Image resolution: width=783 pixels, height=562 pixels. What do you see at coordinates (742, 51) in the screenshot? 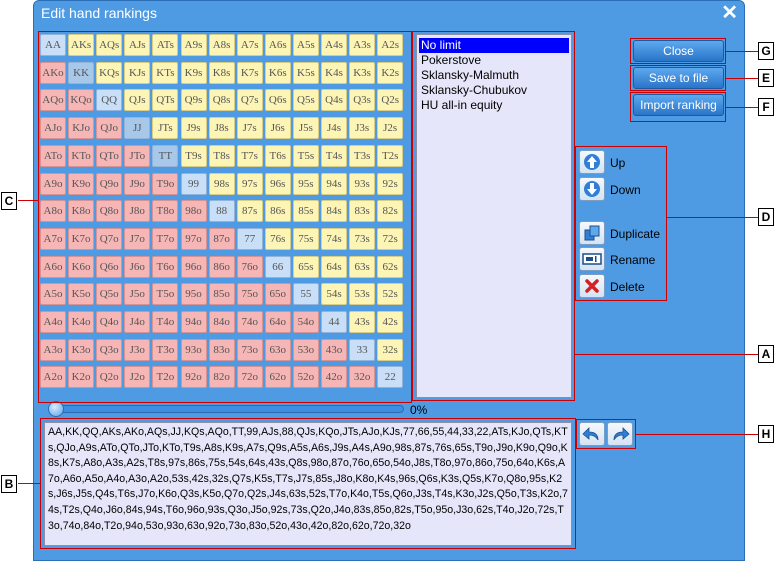
I see `callout-line-g` at bounding box center [742, 51].